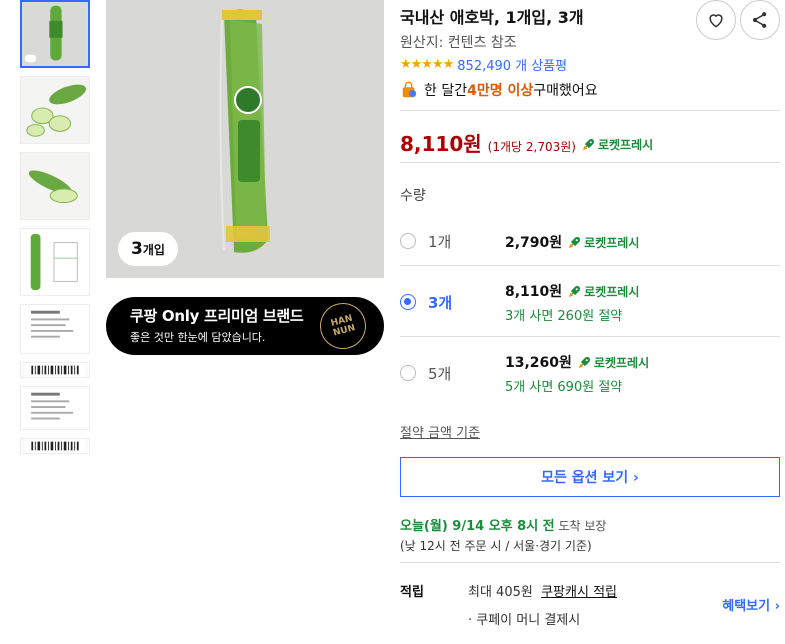 The image size is (785, 644). Describe the element at coordinates (538, 363) in the screenshot. I see `option-price: 13,260원` at that location.